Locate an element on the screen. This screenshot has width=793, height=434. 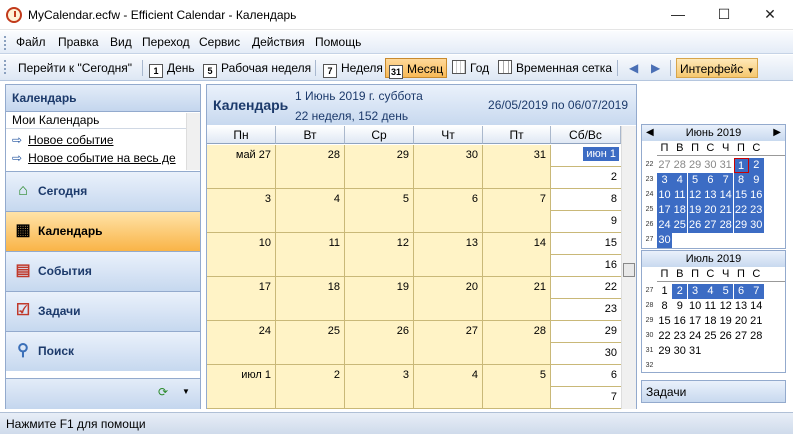
menubar-grip is located at coordinates (5, 43).